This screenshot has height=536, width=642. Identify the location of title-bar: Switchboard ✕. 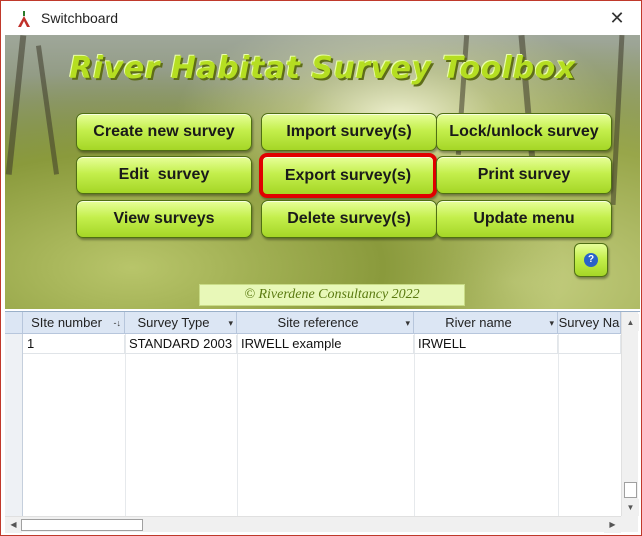
(321, 18).